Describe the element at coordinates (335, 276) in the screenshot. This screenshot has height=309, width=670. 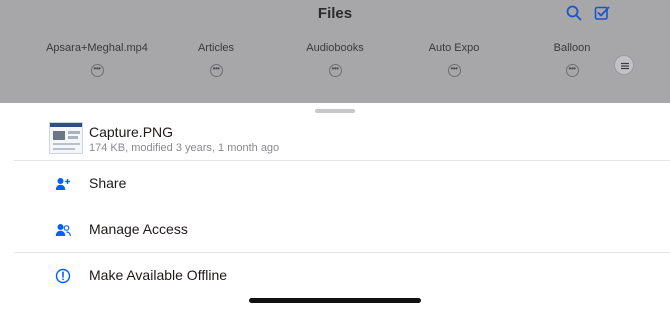
I see `make-available-offline-action: Make Available Offline` at that location.